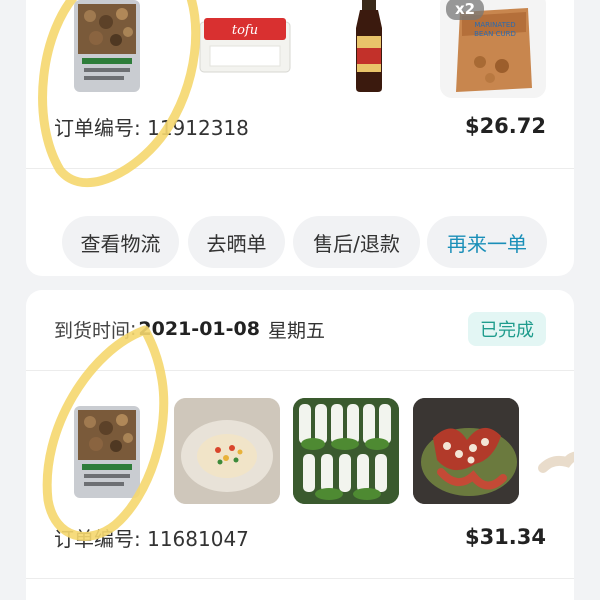 The height and width of the screenshot is (600, 600). What do you see at coordinates (495, 34) in the screenshot?
I see `svg-text: BEAN CURD` at bounding box center [495, 34].